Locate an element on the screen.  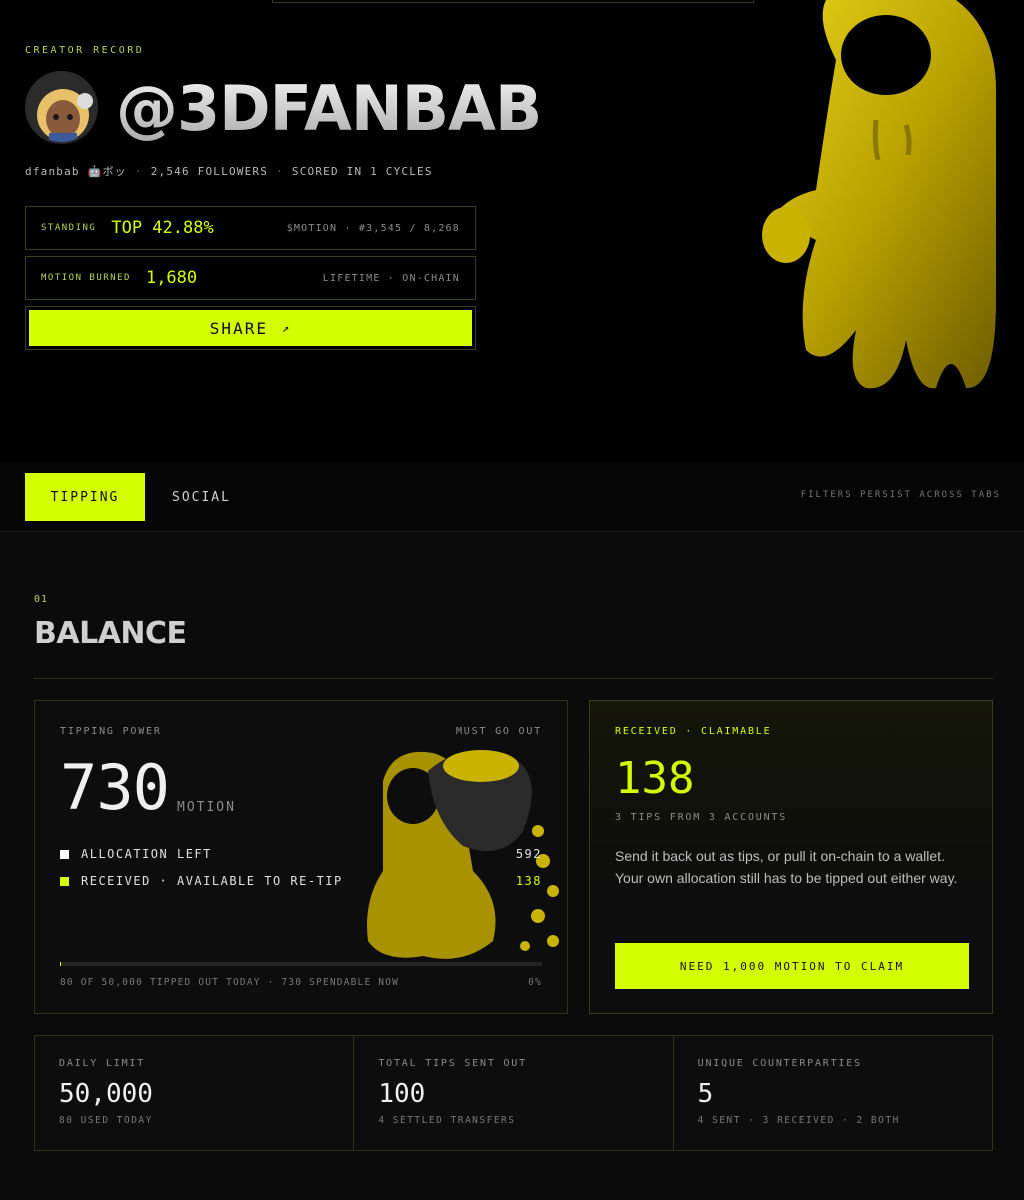
received-label: RECEIVED · CLAIMABLE is located at coordinates (693, 731).